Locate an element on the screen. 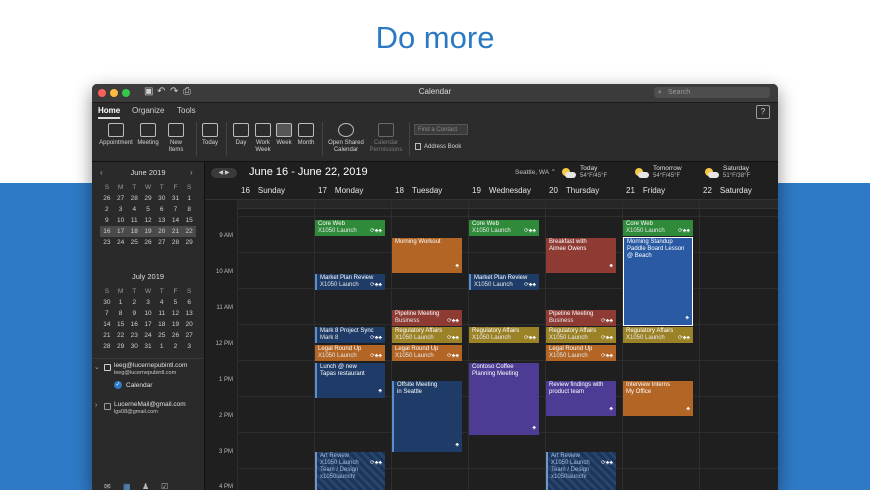 The height and width of the screenshot is (490, 870). event-review-findings: Review findings with product team ♣ is located at coordinates (581, 398).